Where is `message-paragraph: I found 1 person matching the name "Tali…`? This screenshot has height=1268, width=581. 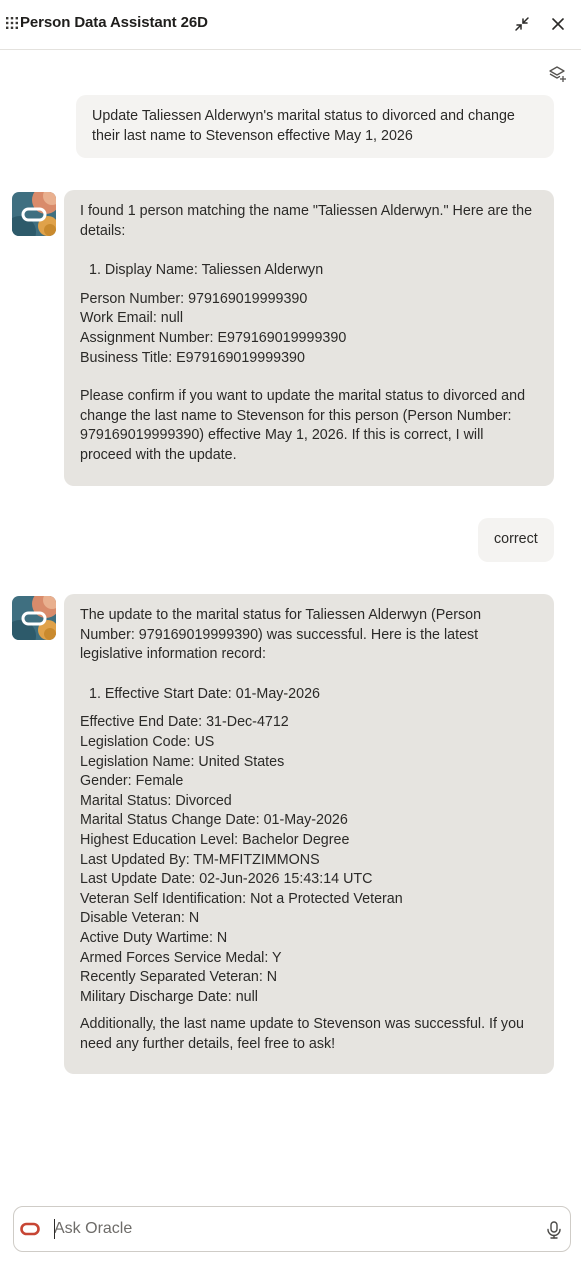 message-paragraph: I found 1 person matching the name "Tali… is located at coordinates (308, 221).